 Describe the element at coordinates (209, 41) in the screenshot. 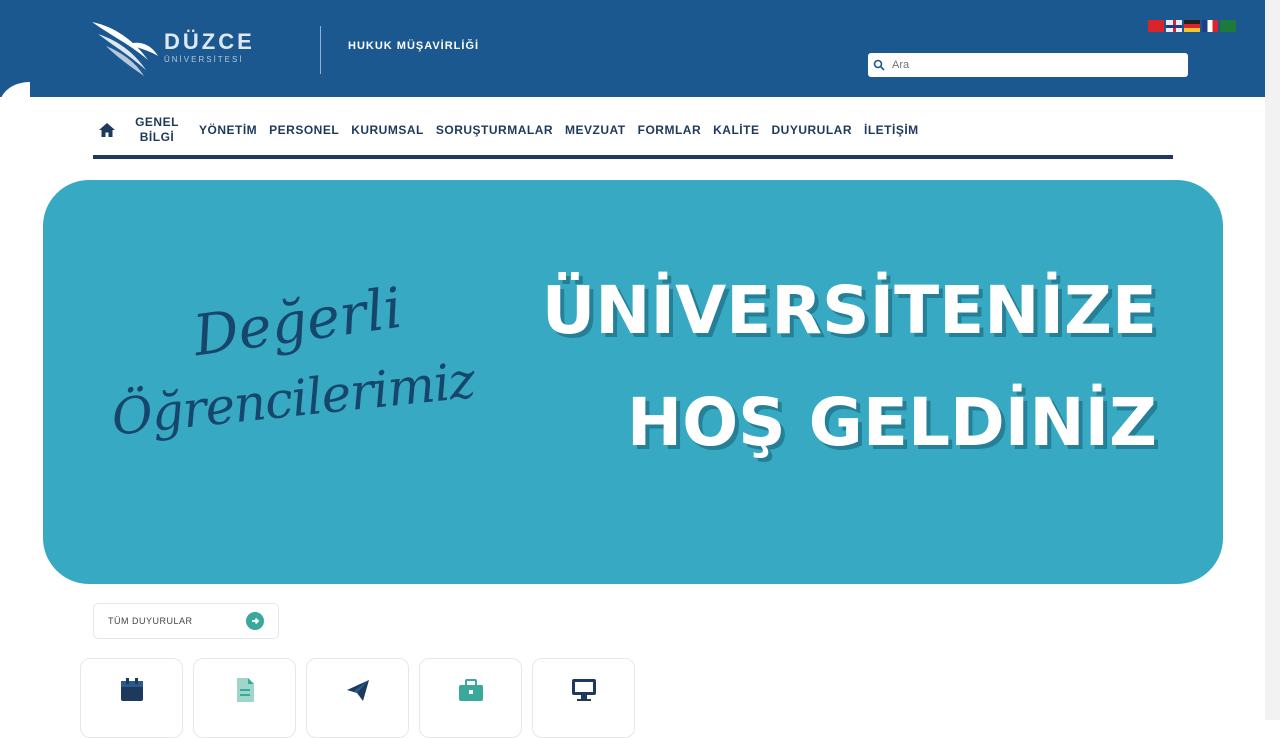

I see `logo-title: DÜZCE` at that location.